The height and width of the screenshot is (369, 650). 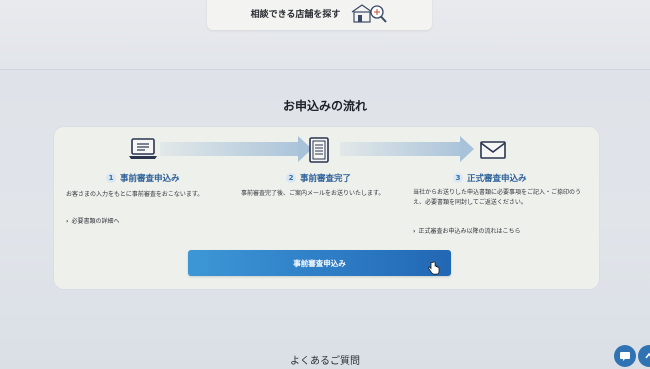 I want to click on faq-section-title: よくあるご質問, so click(x=325, y=361).